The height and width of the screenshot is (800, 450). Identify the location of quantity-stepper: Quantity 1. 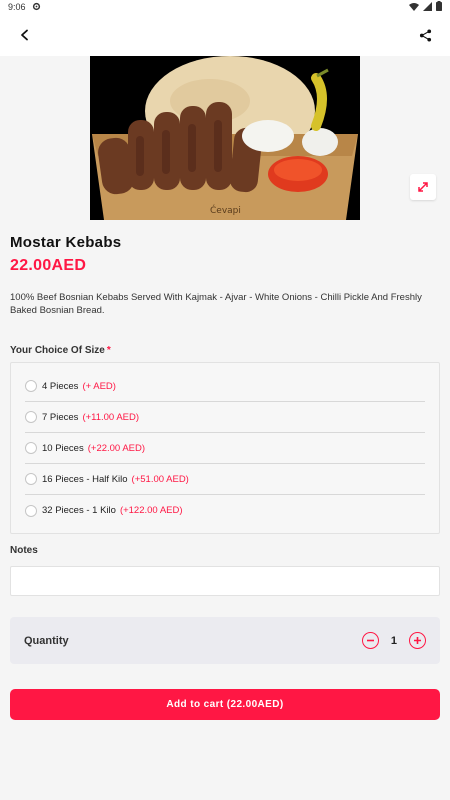
(225, 640).